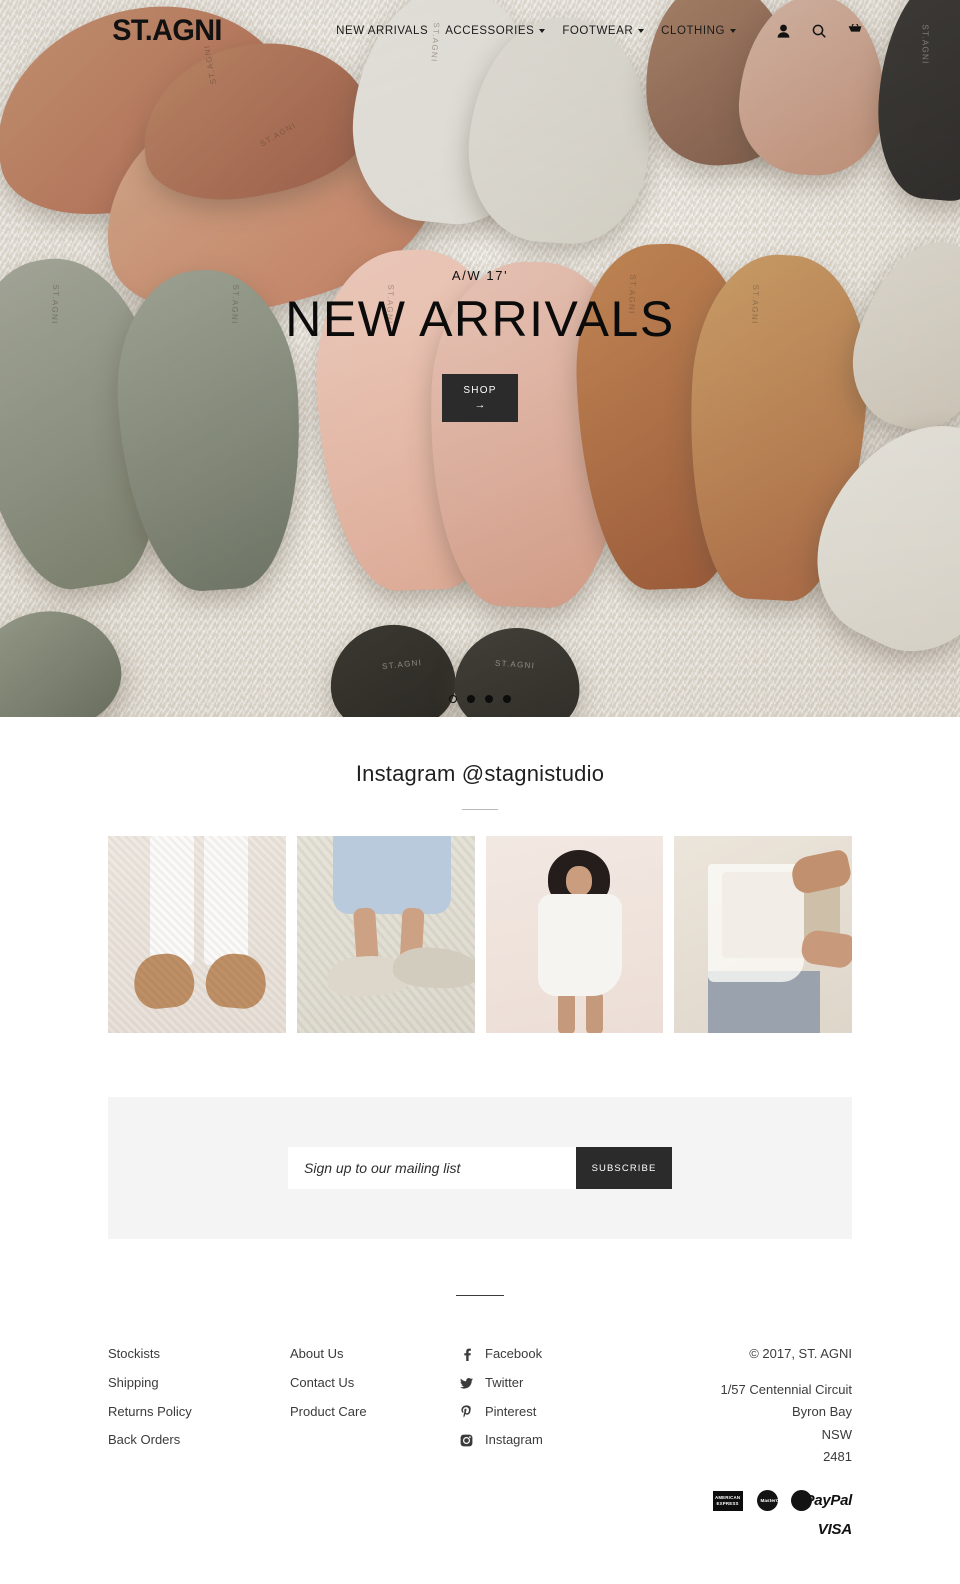 The image size is (960, 1584). I want to click on newsletter-section: SUBSCRIBE, so click(480, 1136).